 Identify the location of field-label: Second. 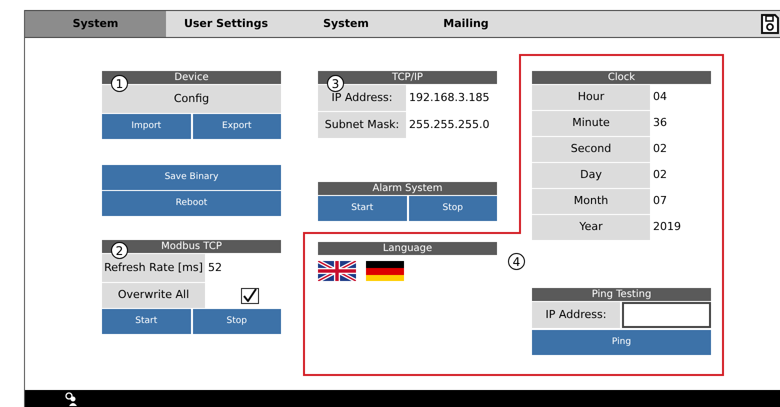
(591, 149).